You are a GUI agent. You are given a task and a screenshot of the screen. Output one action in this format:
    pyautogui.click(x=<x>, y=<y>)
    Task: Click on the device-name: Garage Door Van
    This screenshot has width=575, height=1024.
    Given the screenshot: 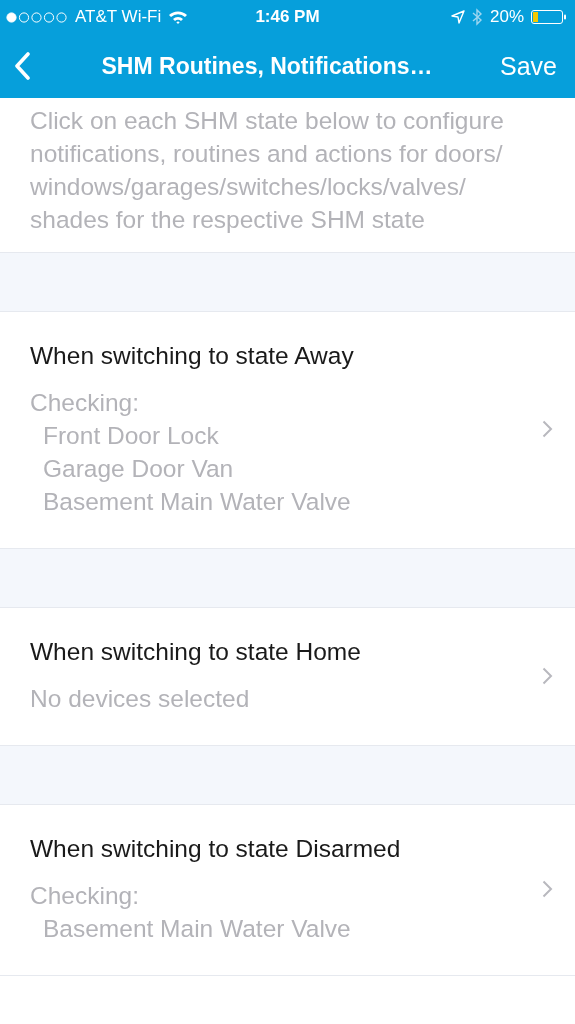 What is the action you would take?
    pyautogui.click(x=138, y=469)
    